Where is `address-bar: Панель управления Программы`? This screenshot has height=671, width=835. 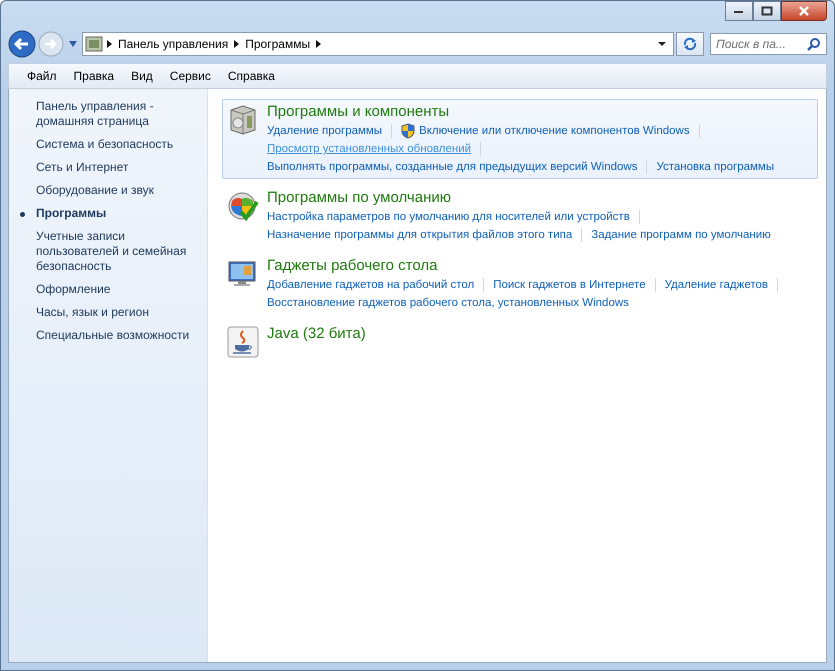
address-bar: Панель управления Программы is located at coordinates (378, 44).